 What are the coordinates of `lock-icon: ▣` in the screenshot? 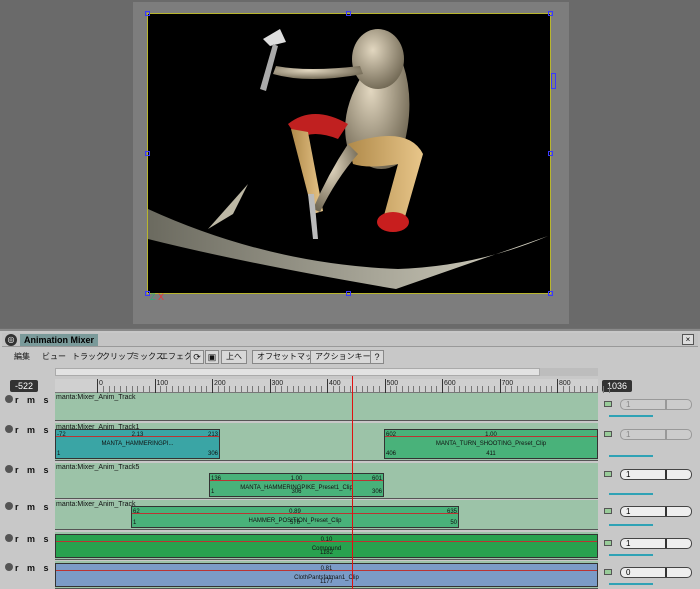 It's located at (212, 357).